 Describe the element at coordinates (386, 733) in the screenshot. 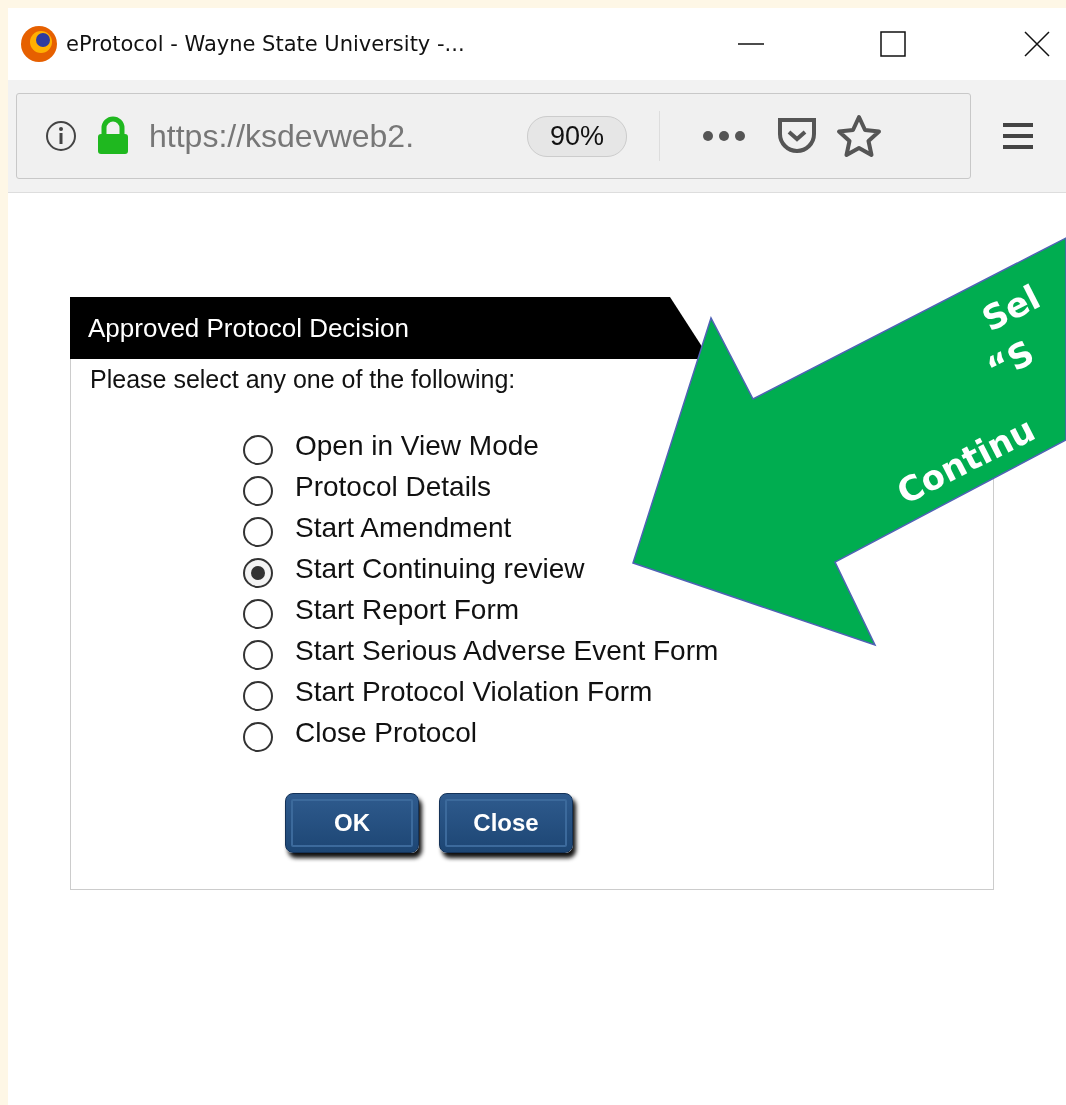

I see `option-label: Close Protocol` at that location.